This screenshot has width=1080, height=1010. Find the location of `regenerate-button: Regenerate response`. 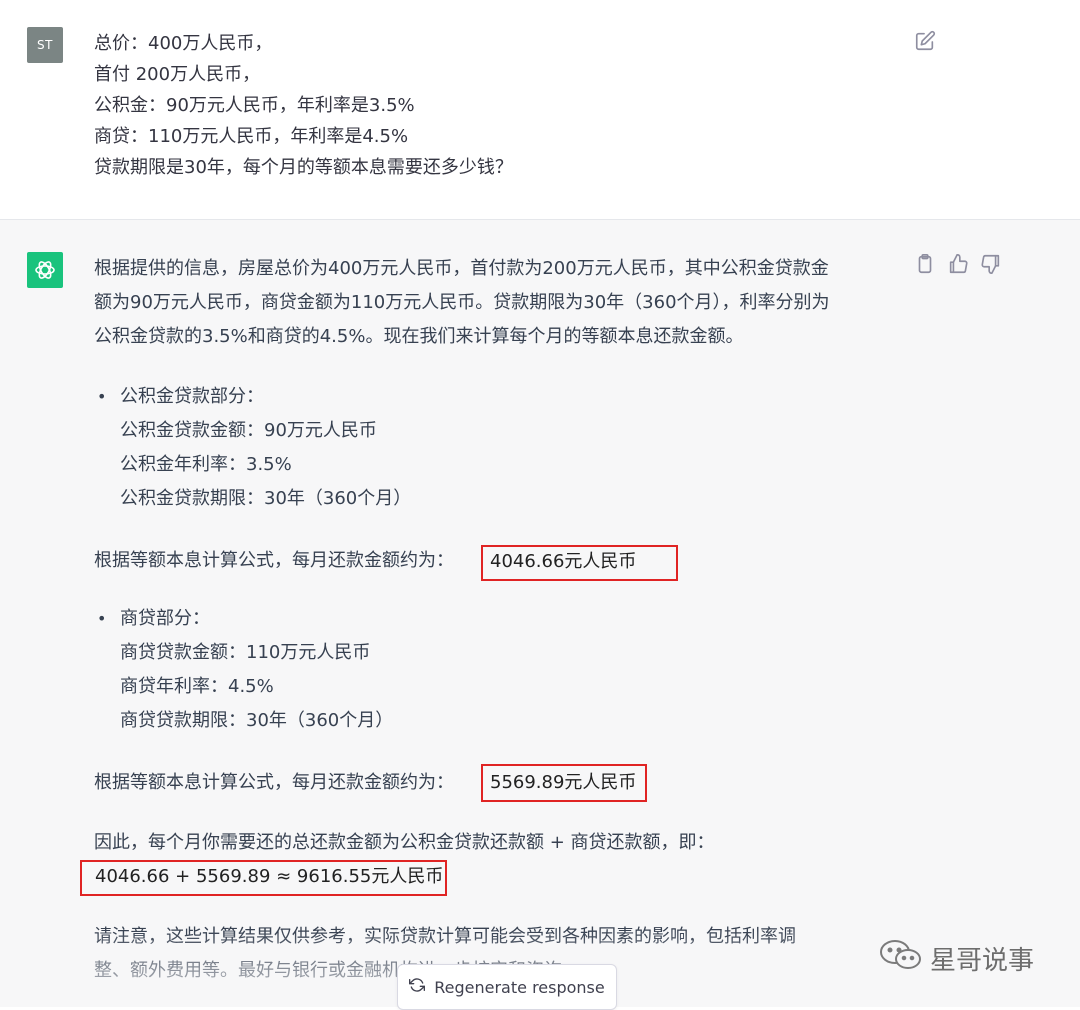

regenerate-button: Regenerate response is located at coordinates (507, 987).